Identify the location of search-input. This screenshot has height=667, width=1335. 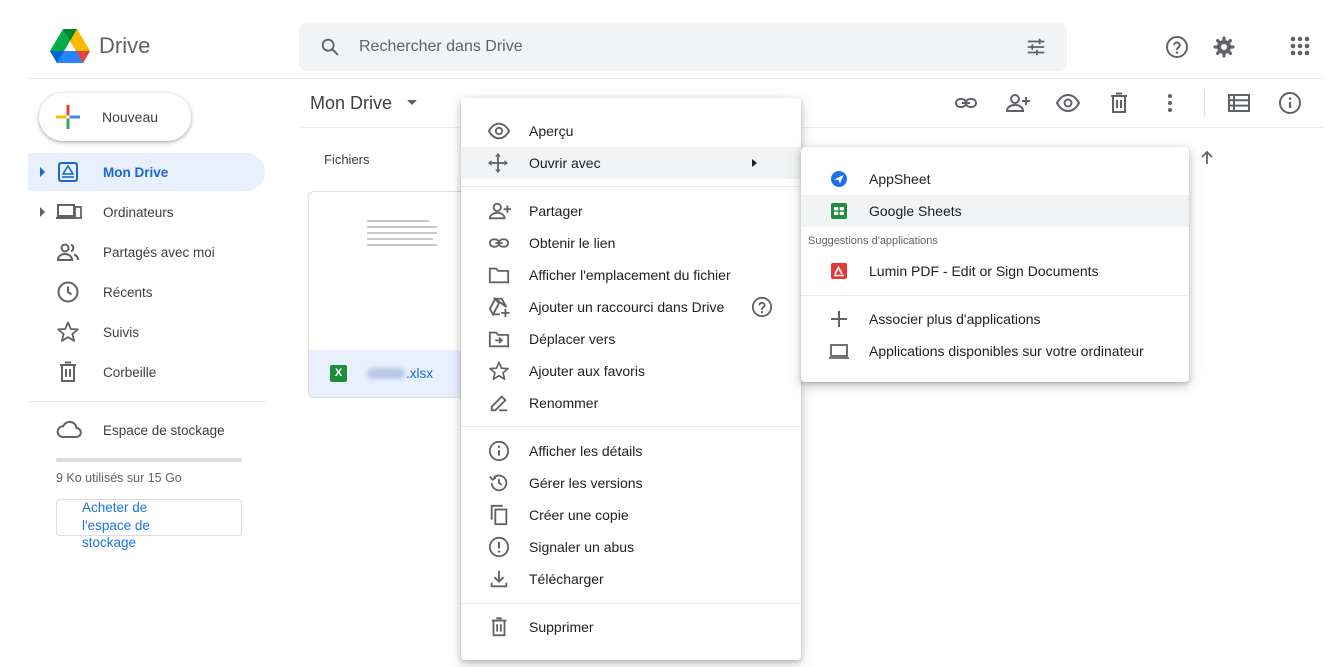
(679, 47).